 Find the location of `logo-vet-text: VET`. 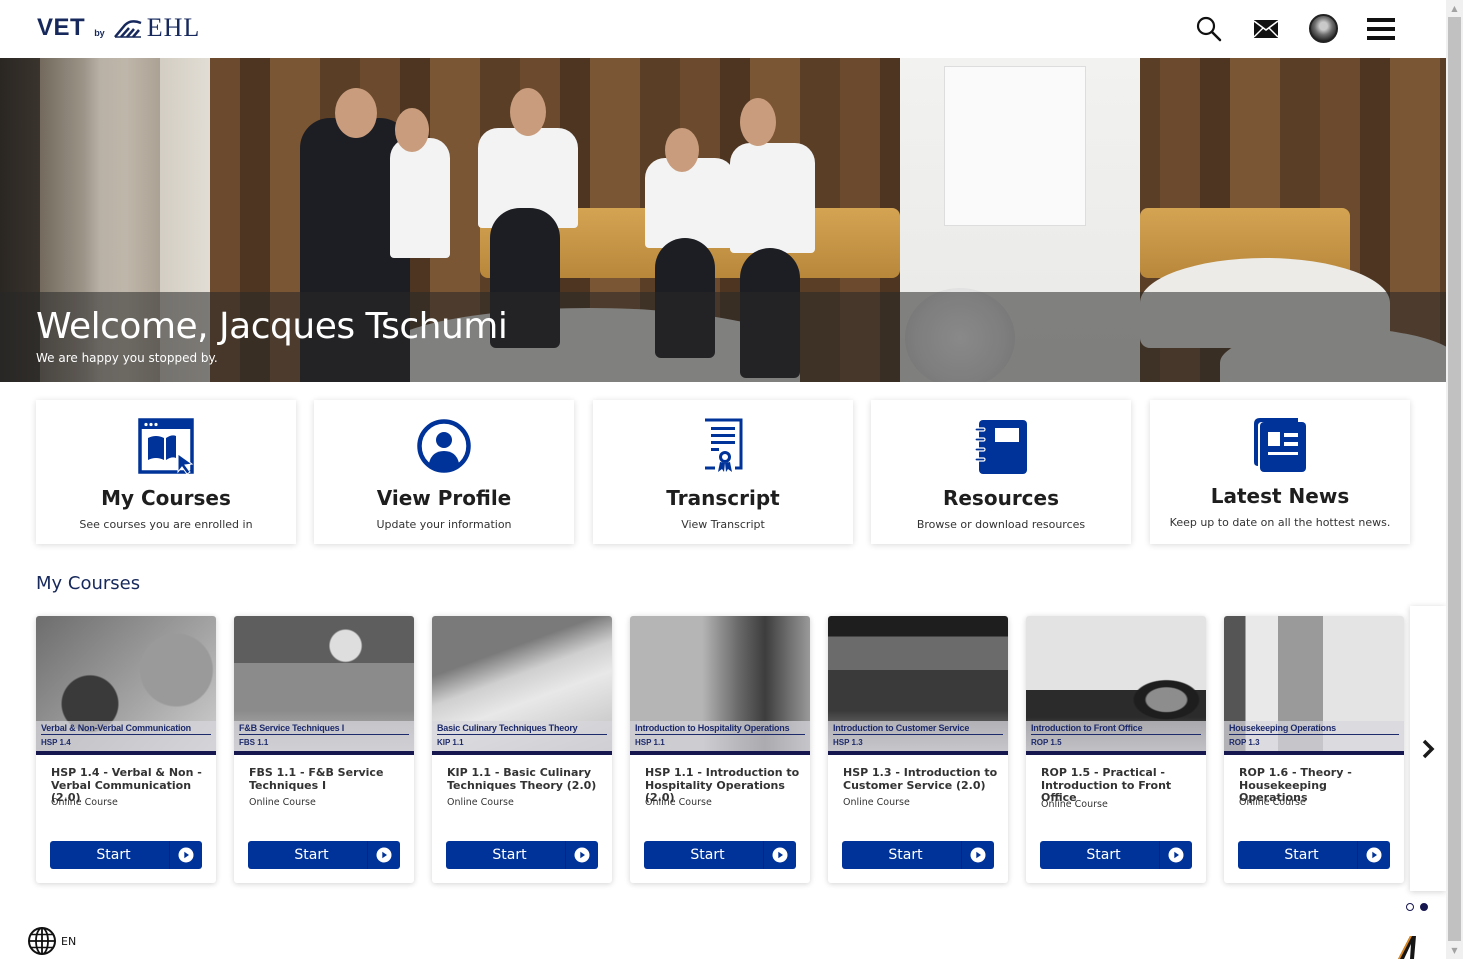

logo-vet-text: VET is located at coordinates (61, 27).